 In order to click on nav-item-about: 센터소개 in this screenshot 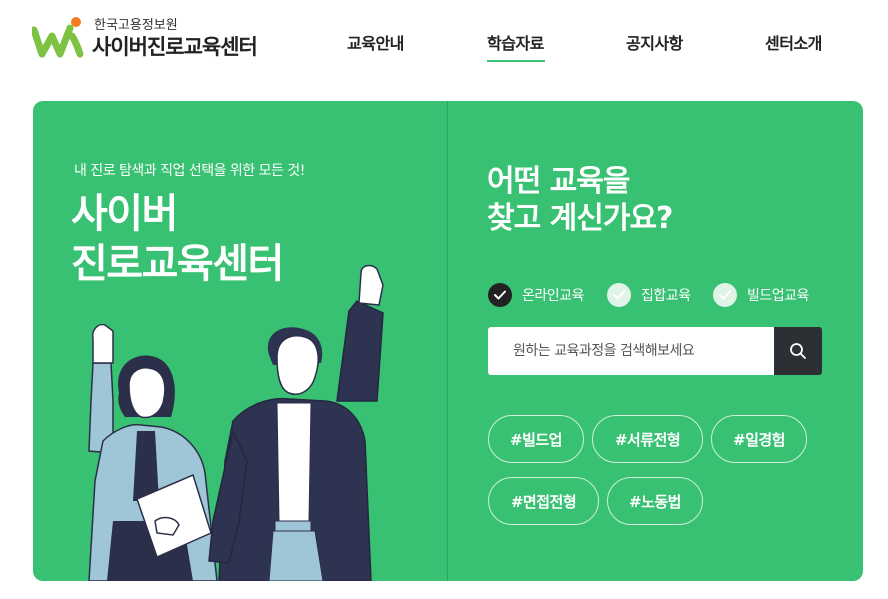, I will do `click(793, 42)`.